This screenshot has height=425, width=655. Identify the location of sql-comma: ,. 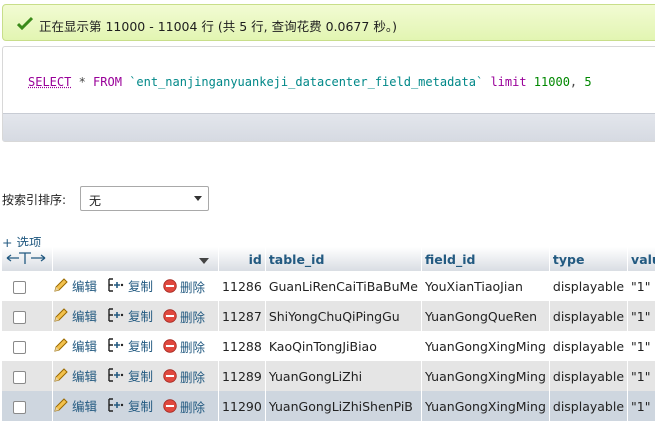
(577, 82).